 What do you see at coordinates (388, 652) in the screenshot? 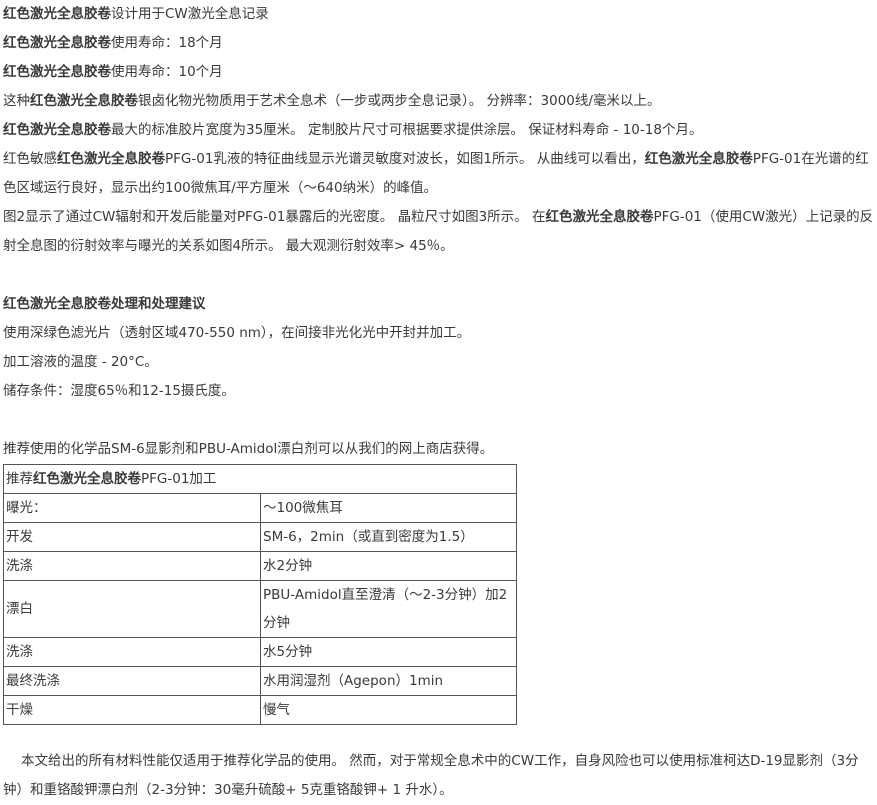
I see `value-cell: 水5分钟` at bounding box center [388, 652].